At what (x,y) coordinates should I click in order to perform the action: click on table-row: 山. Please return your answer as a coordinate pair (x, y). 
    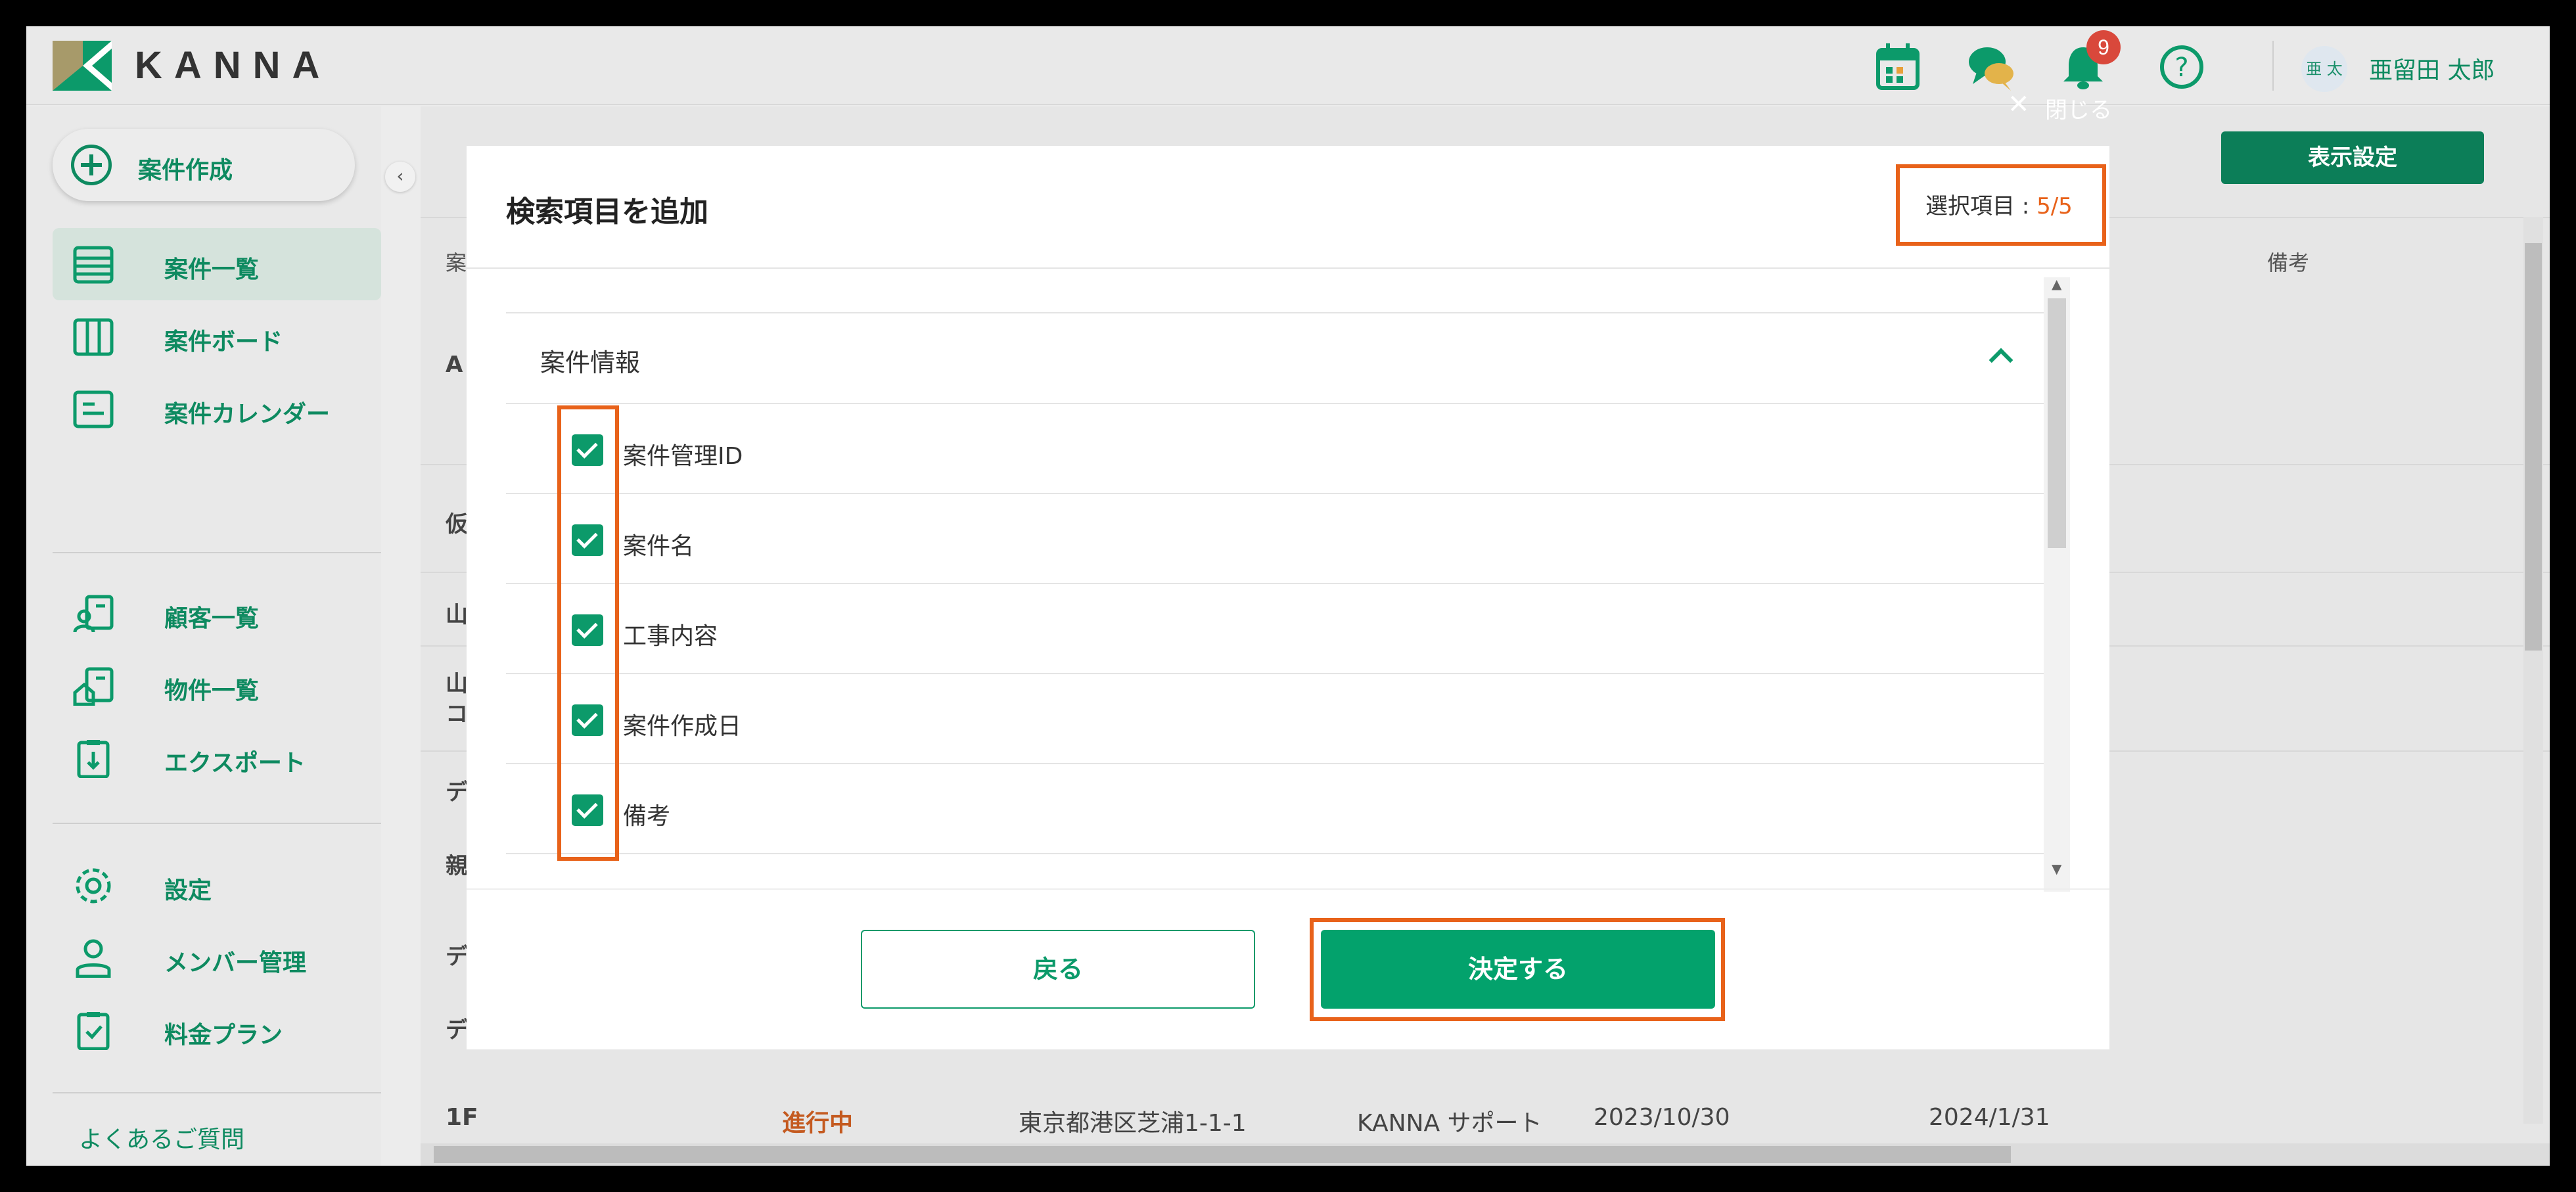
    Looking at the image, I should click on (457, 613).